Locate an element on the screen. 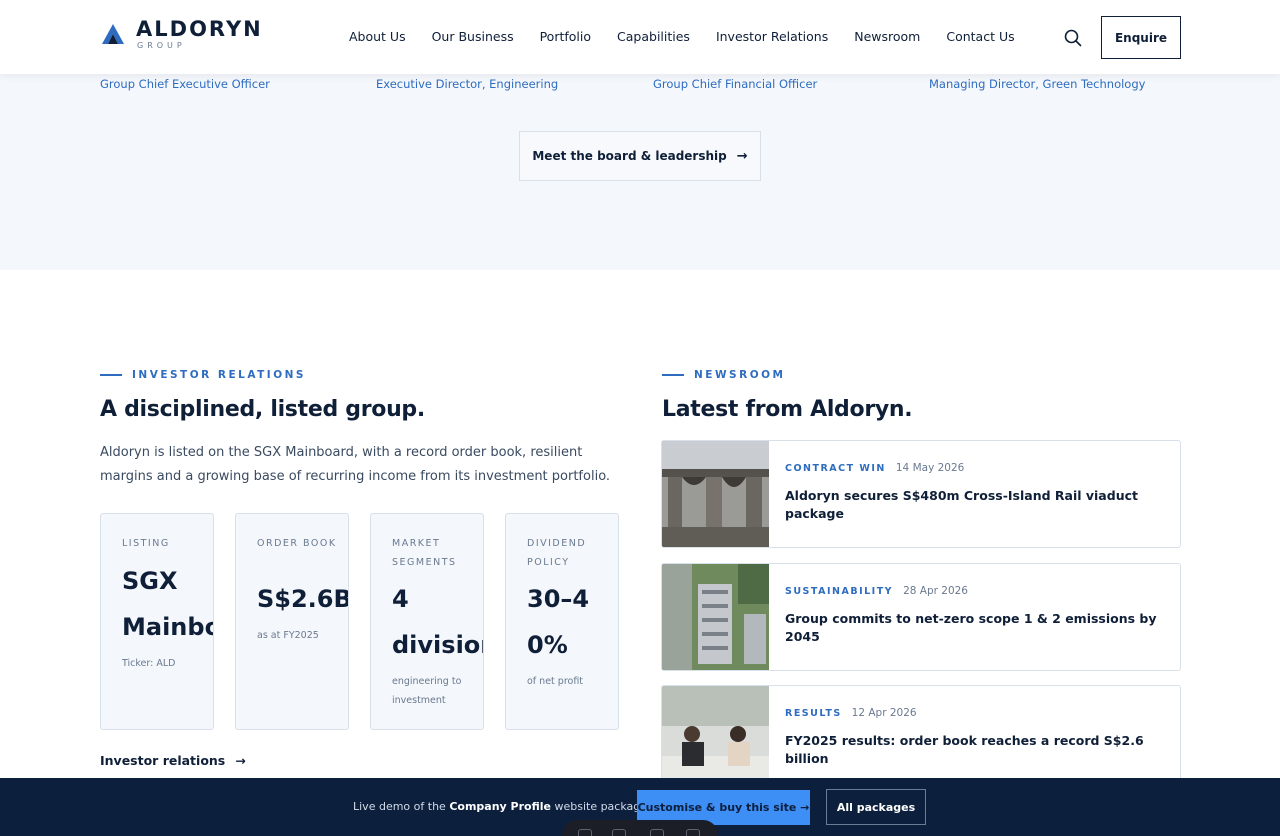  meet-board-button: Meet the board & leadership → is located at coordinates (640, 156).